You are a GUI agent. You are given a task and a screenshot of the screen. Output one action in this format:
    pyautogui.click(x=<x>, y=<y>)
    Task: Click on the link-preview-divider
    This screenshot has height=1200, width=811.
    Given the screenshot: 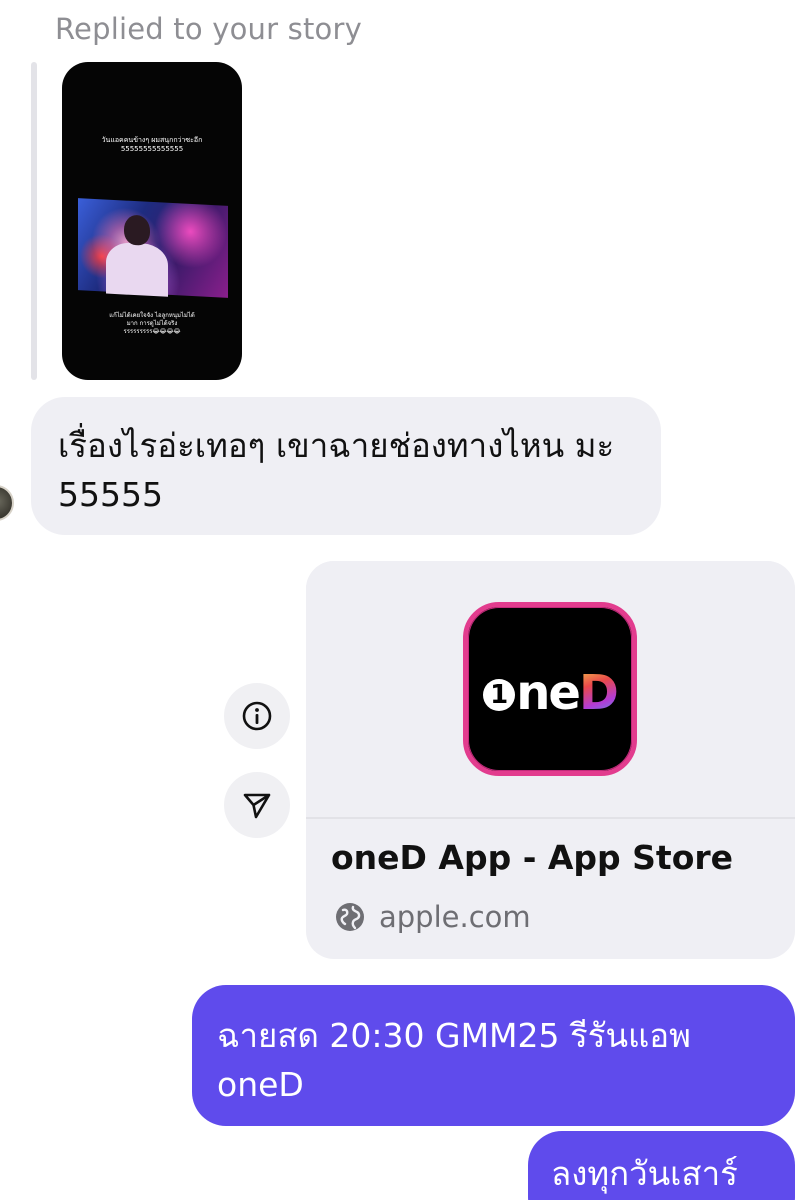 What is the action you would take?
    pyautogui.click(x=550, y=818)
    